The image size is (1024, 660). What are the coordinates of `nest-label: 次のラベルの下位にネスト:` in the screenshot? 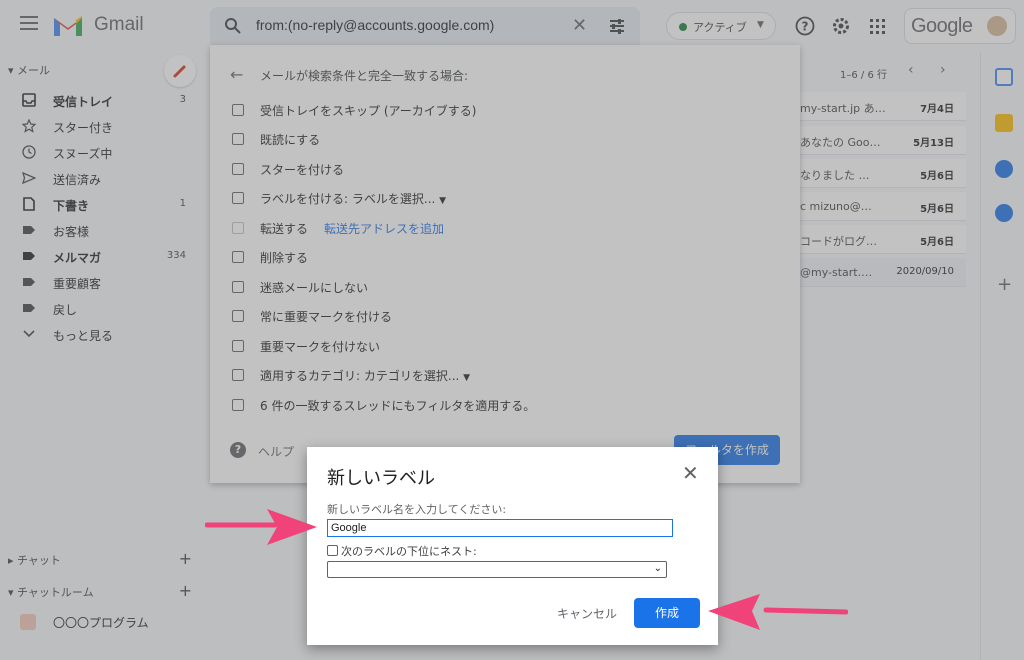 It's located at (409, 551).